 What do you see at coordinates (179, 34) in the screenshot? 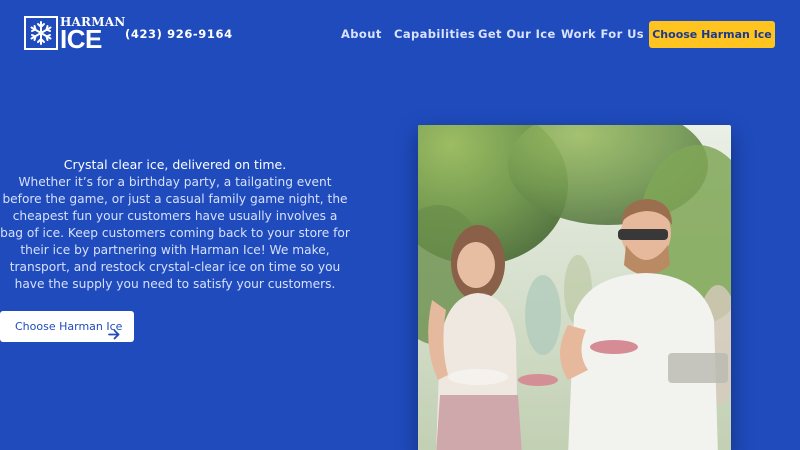
I see `phone-link: (423) 926-9164` at bounding box center [179, 34].